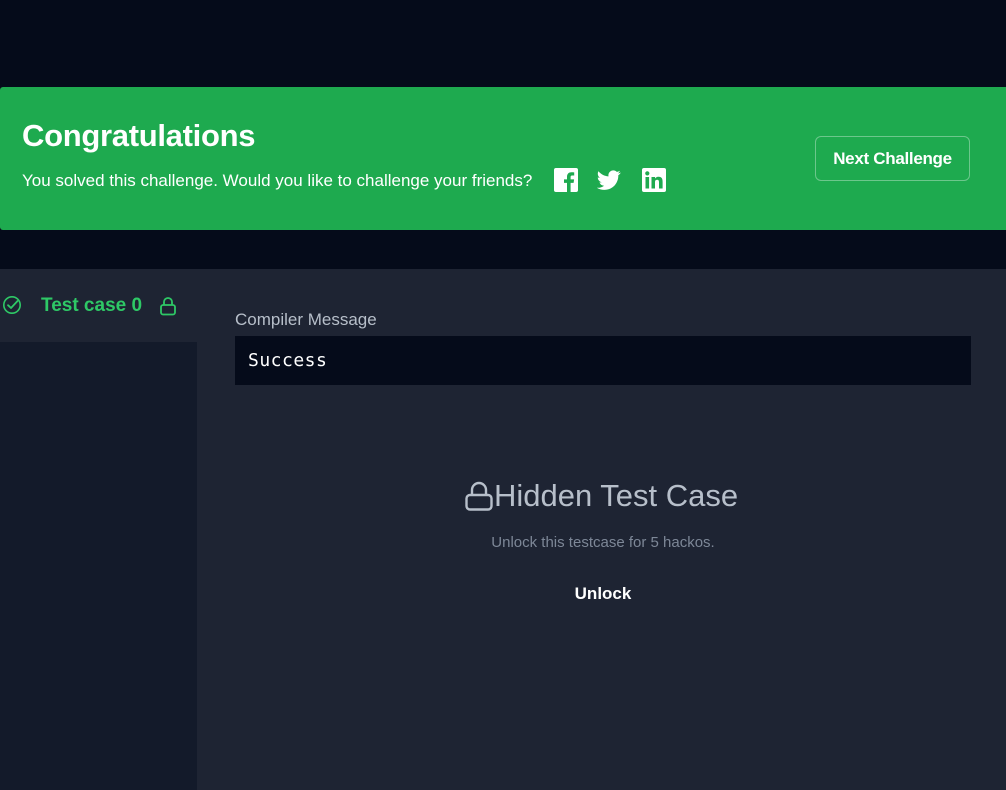 Image resolution: width=1006 pixels, height=790 pixels. I want to click on hidden-test-case-subtitle: Unlock this testcase for 5 hackos., so click(603, 542).